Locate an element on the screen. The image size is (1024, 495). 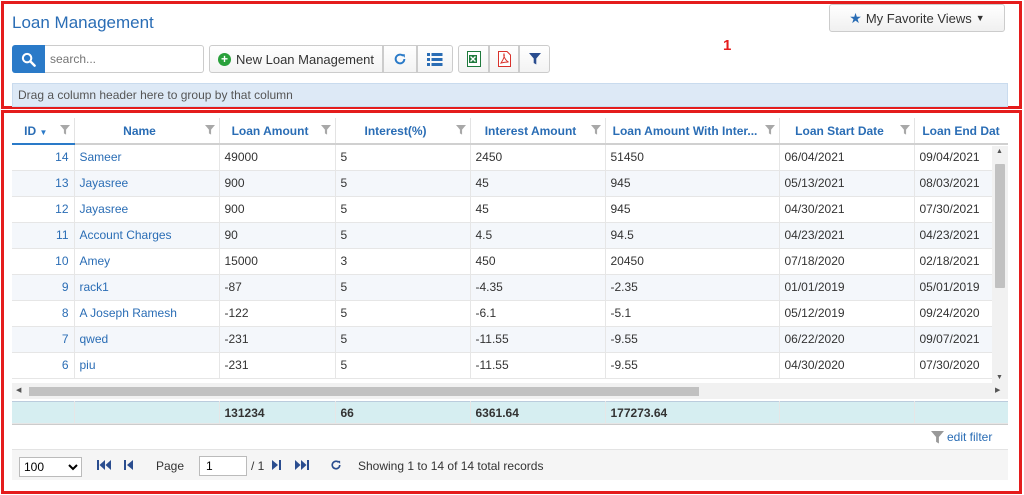
cell-interest-amount: -4.35 is located at coordinates (538, 287).